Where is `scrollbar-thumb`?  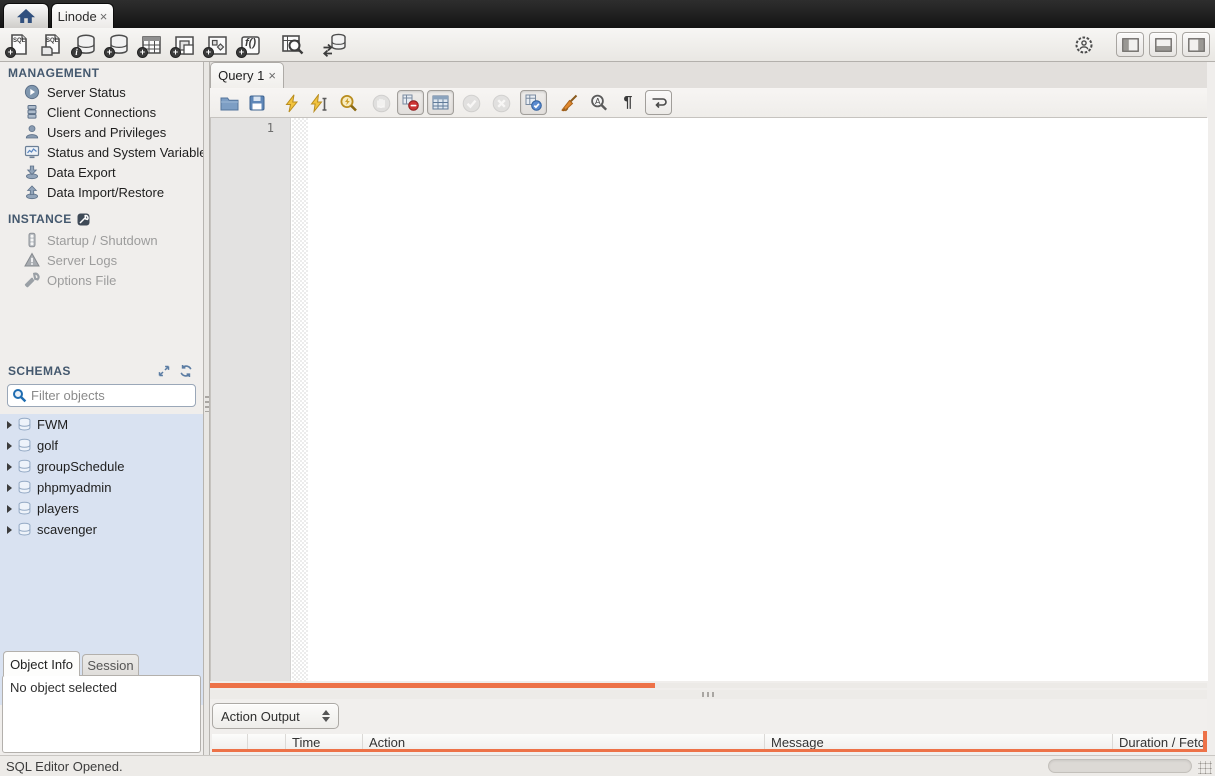
scrollbar-thumb is located at coordinates (432, 685).